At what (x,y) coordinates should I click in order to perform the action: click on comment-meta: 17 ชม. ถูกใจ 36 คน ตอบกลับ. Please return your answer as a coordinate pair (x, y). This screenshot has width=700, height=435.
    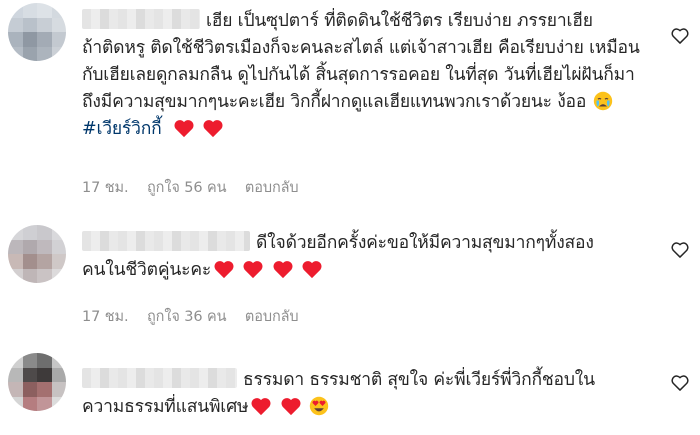
    Looking at the image, I should click on (197, 316).